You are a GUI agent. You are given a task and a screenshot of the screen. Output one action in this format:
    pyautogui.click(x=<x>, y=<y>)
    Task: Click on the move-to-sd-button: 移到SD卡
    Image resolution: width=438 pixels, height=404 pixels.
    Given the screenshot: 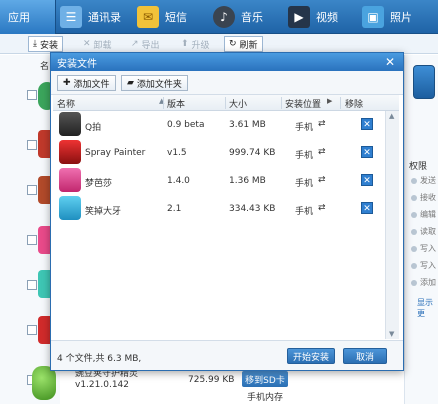 What is the action you would take?
    pyautogui.click(x=265, y=379)
    